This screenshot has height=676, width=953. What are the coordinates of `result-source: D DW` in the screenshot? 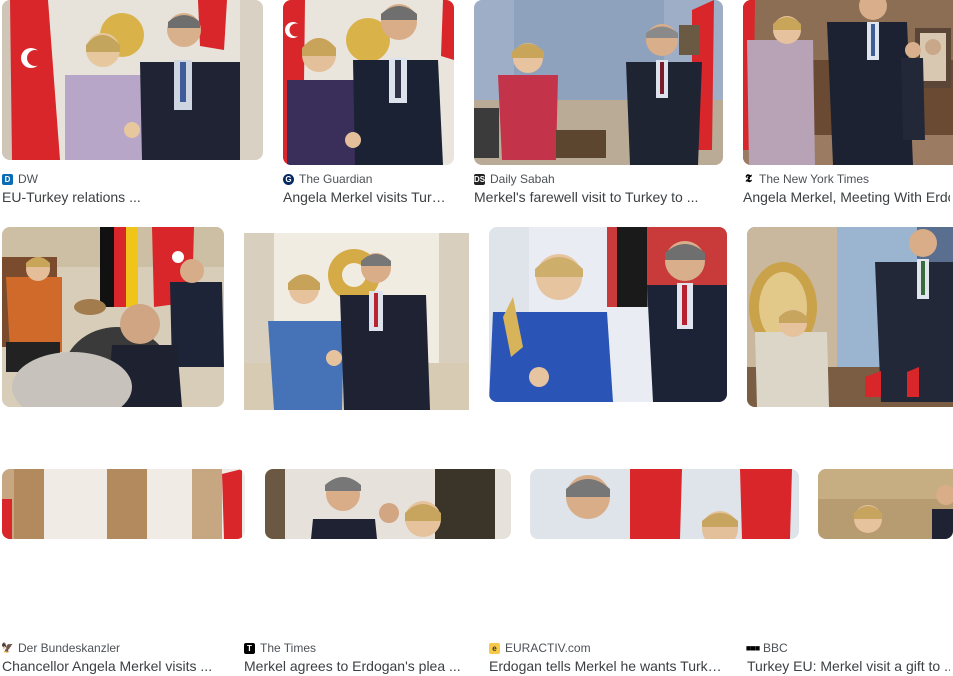 It's located at (20, 179).